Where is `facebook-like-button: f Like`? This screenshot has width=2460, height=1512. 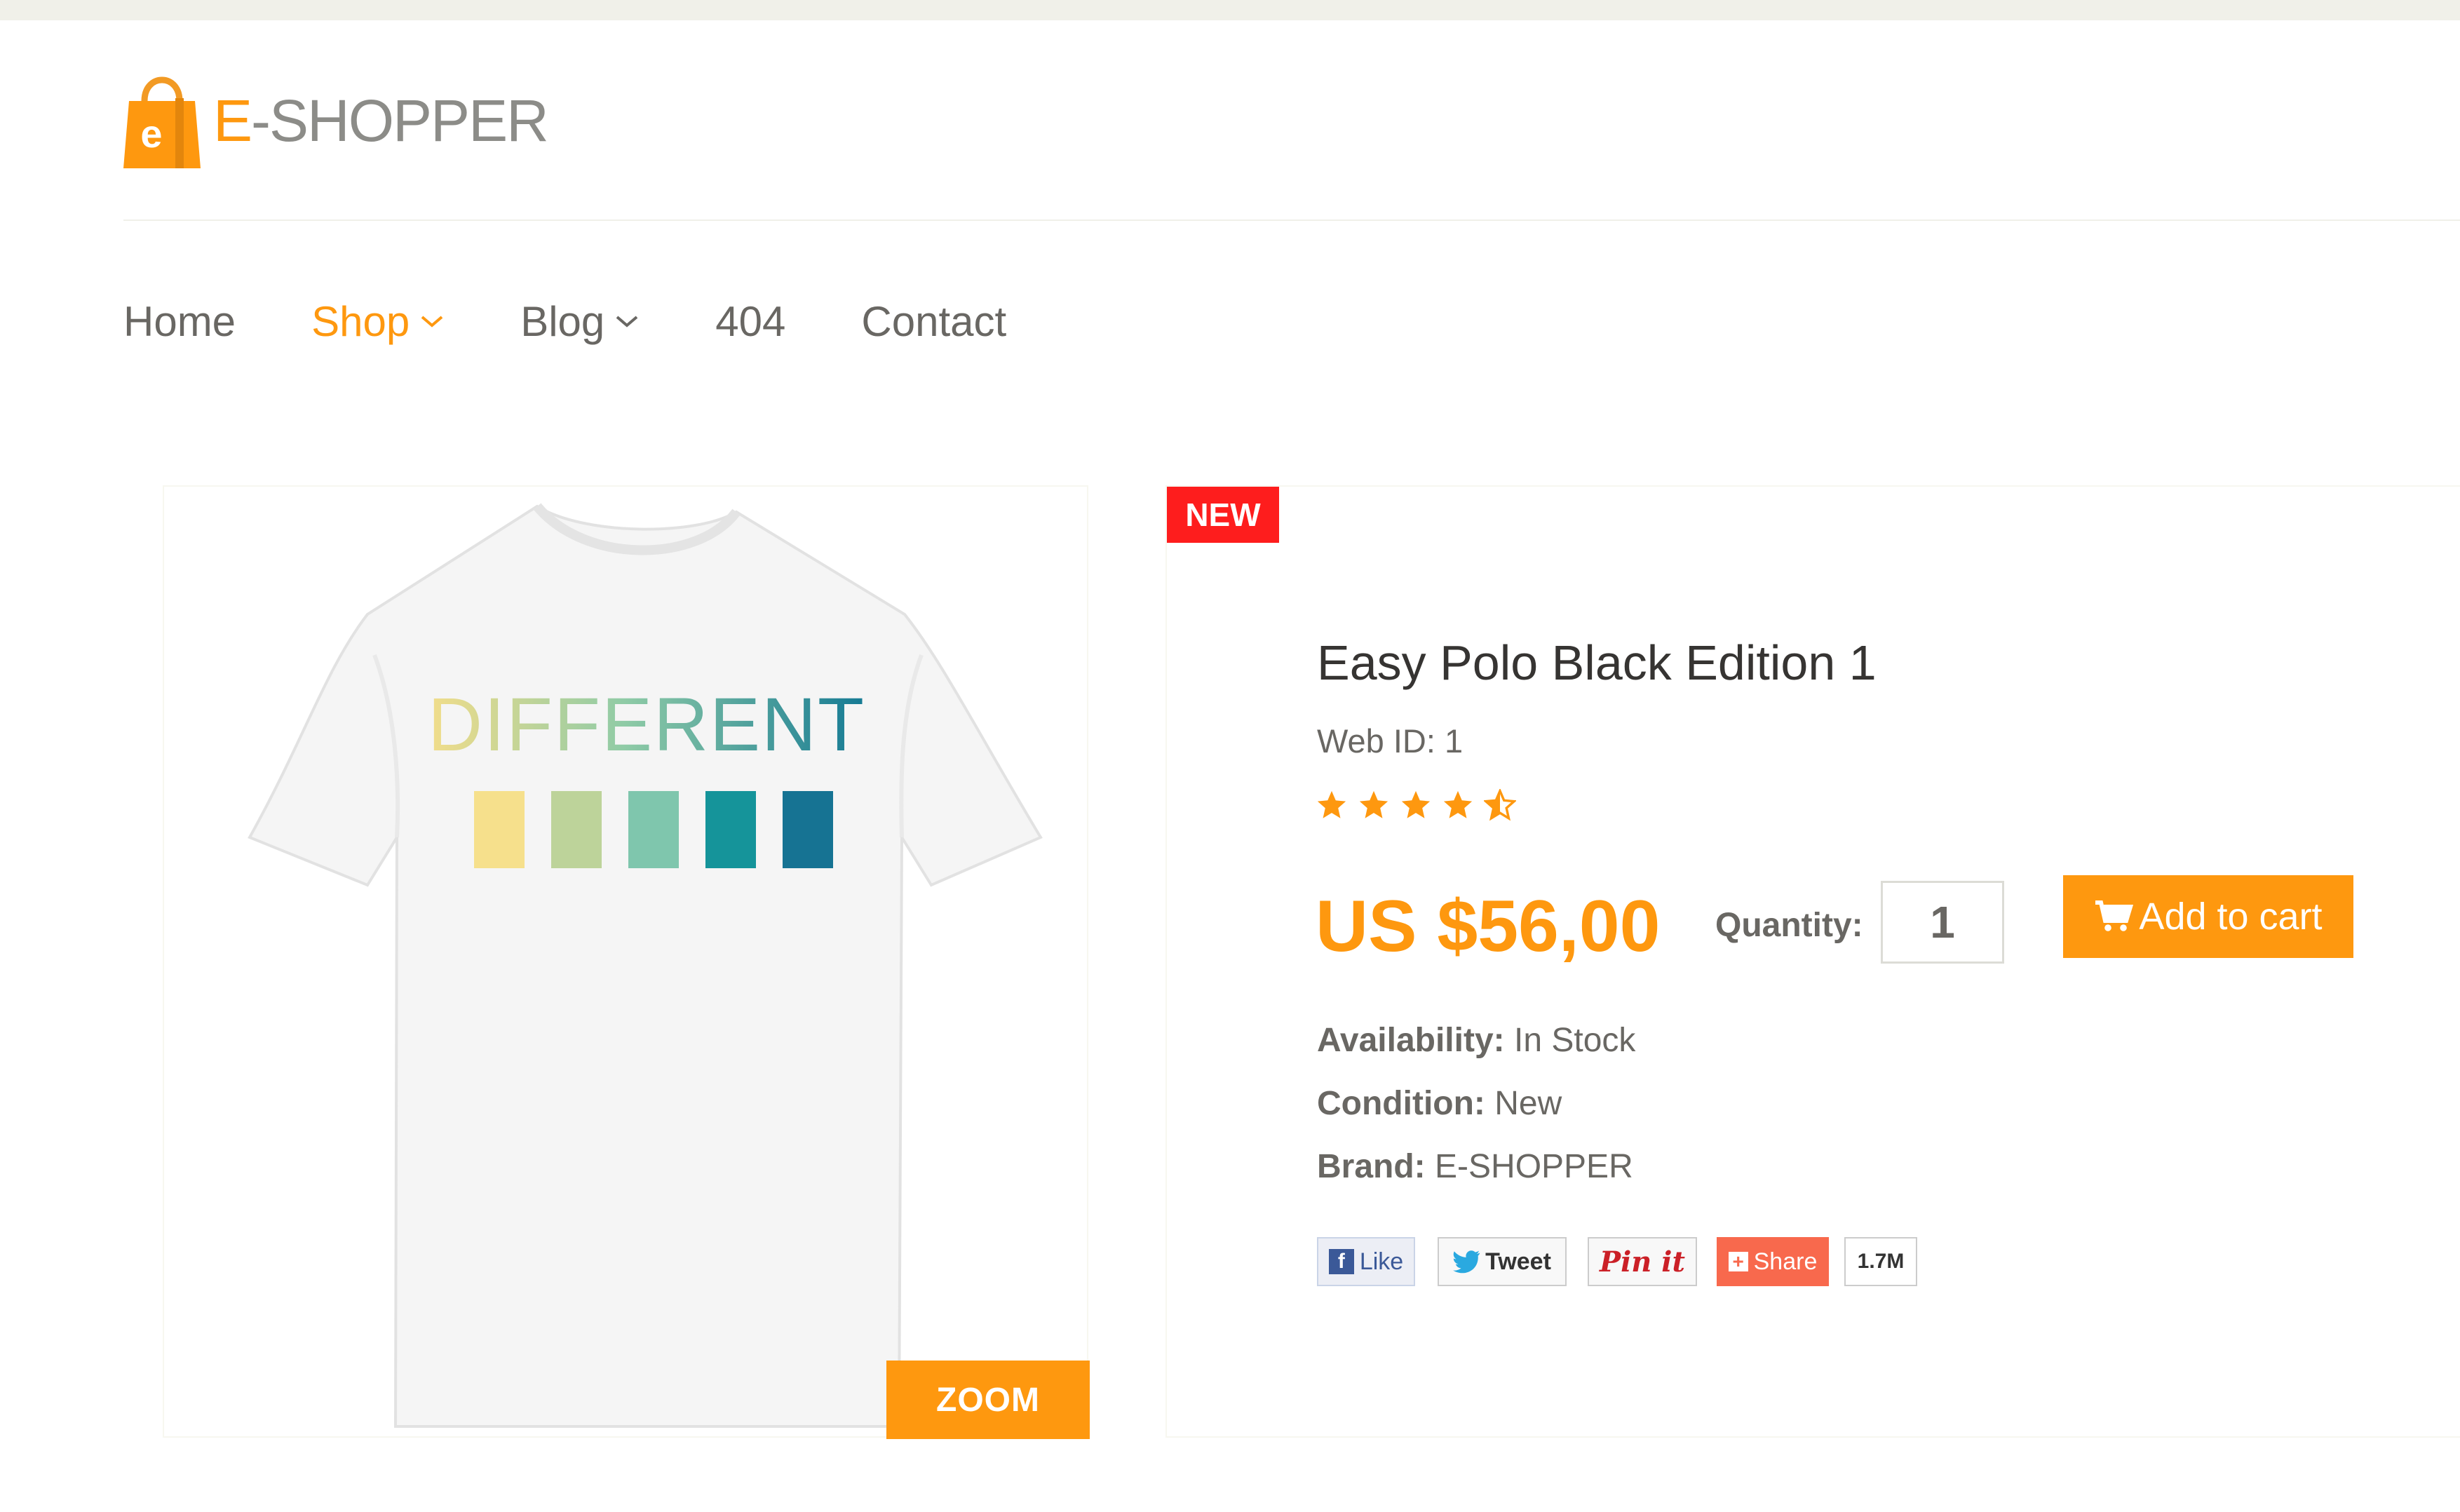
facebook-like-button: f Like is located at coordinates (1366, 1261).